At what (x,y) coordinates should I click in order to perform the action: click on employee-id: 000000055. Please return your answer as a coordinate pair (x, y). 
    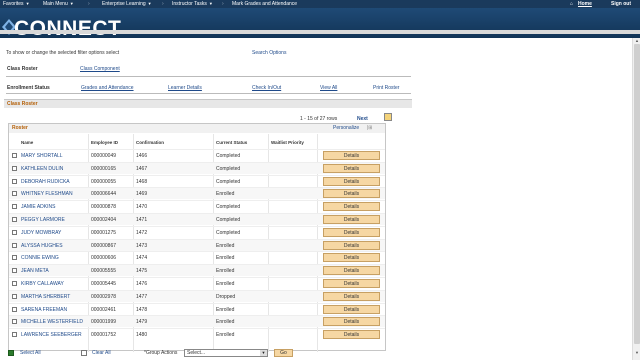
    Looking at the image, I should click on (104, 181).